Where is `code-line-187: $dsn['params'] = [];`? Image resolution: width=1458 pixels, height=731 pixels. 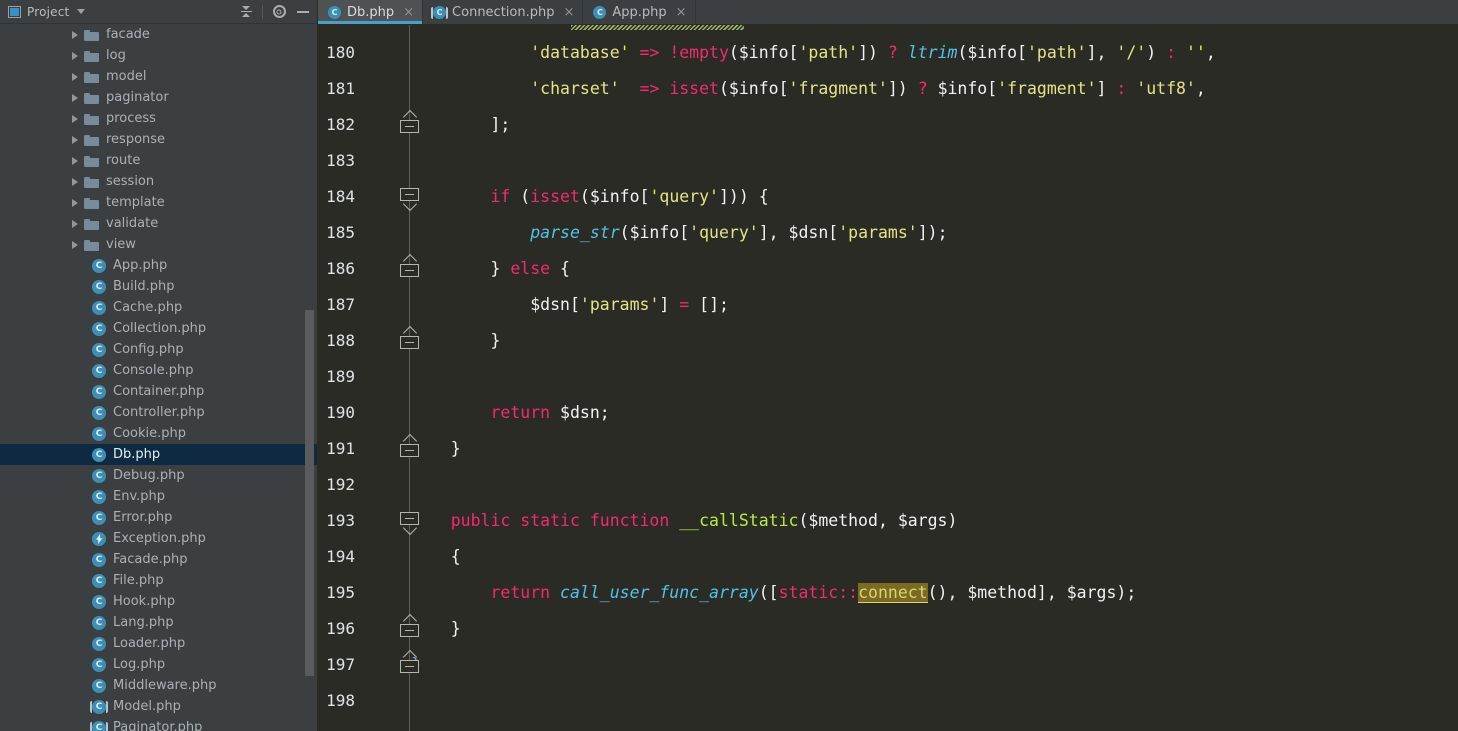
code-line-187: $dsn['params'] = []; is located at coordinates (934, 305).